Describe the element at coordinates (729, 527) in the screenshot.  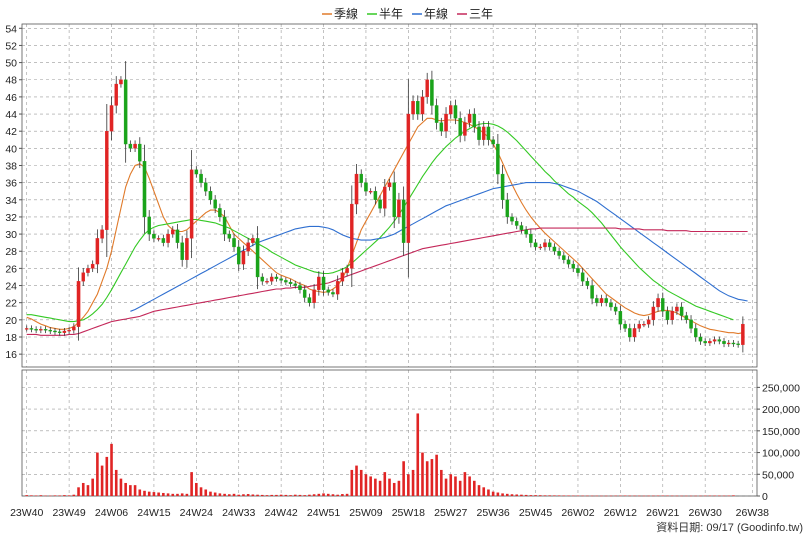
I see `data-date-footer: 資料日期: 09/17 (Goodinfo.tw)` at that location.